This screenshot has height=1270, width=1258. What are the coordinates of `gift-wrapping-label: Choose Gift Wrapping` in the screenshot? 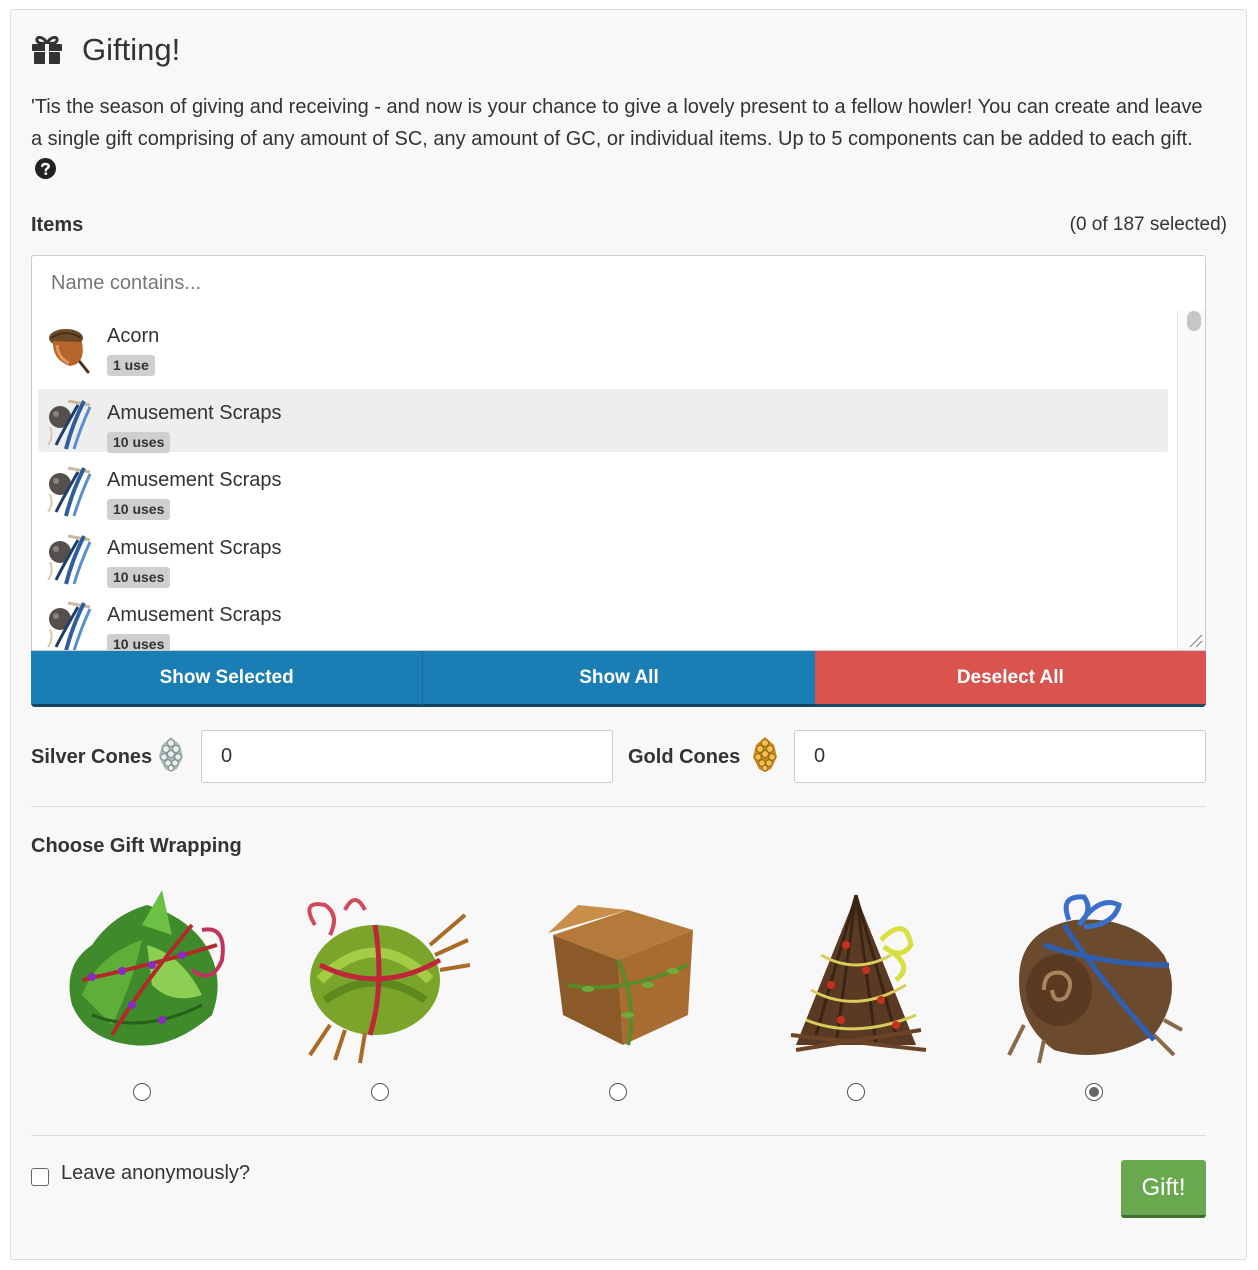 It's located at (136, 846).